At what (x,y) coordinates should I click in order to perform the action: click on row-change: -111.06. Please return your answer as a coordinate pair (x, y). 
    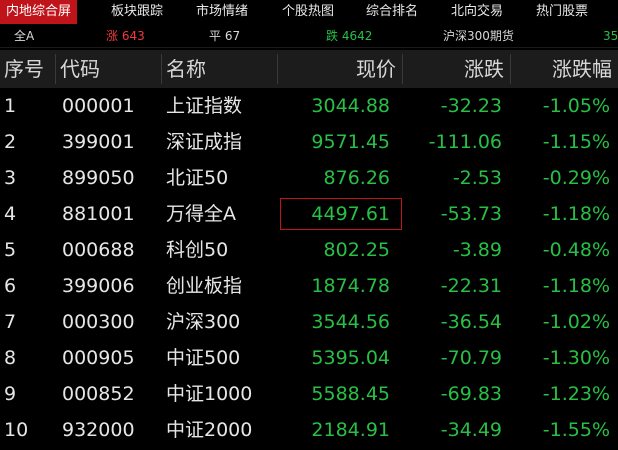
    Looking at the image, I should click on (465, 142).